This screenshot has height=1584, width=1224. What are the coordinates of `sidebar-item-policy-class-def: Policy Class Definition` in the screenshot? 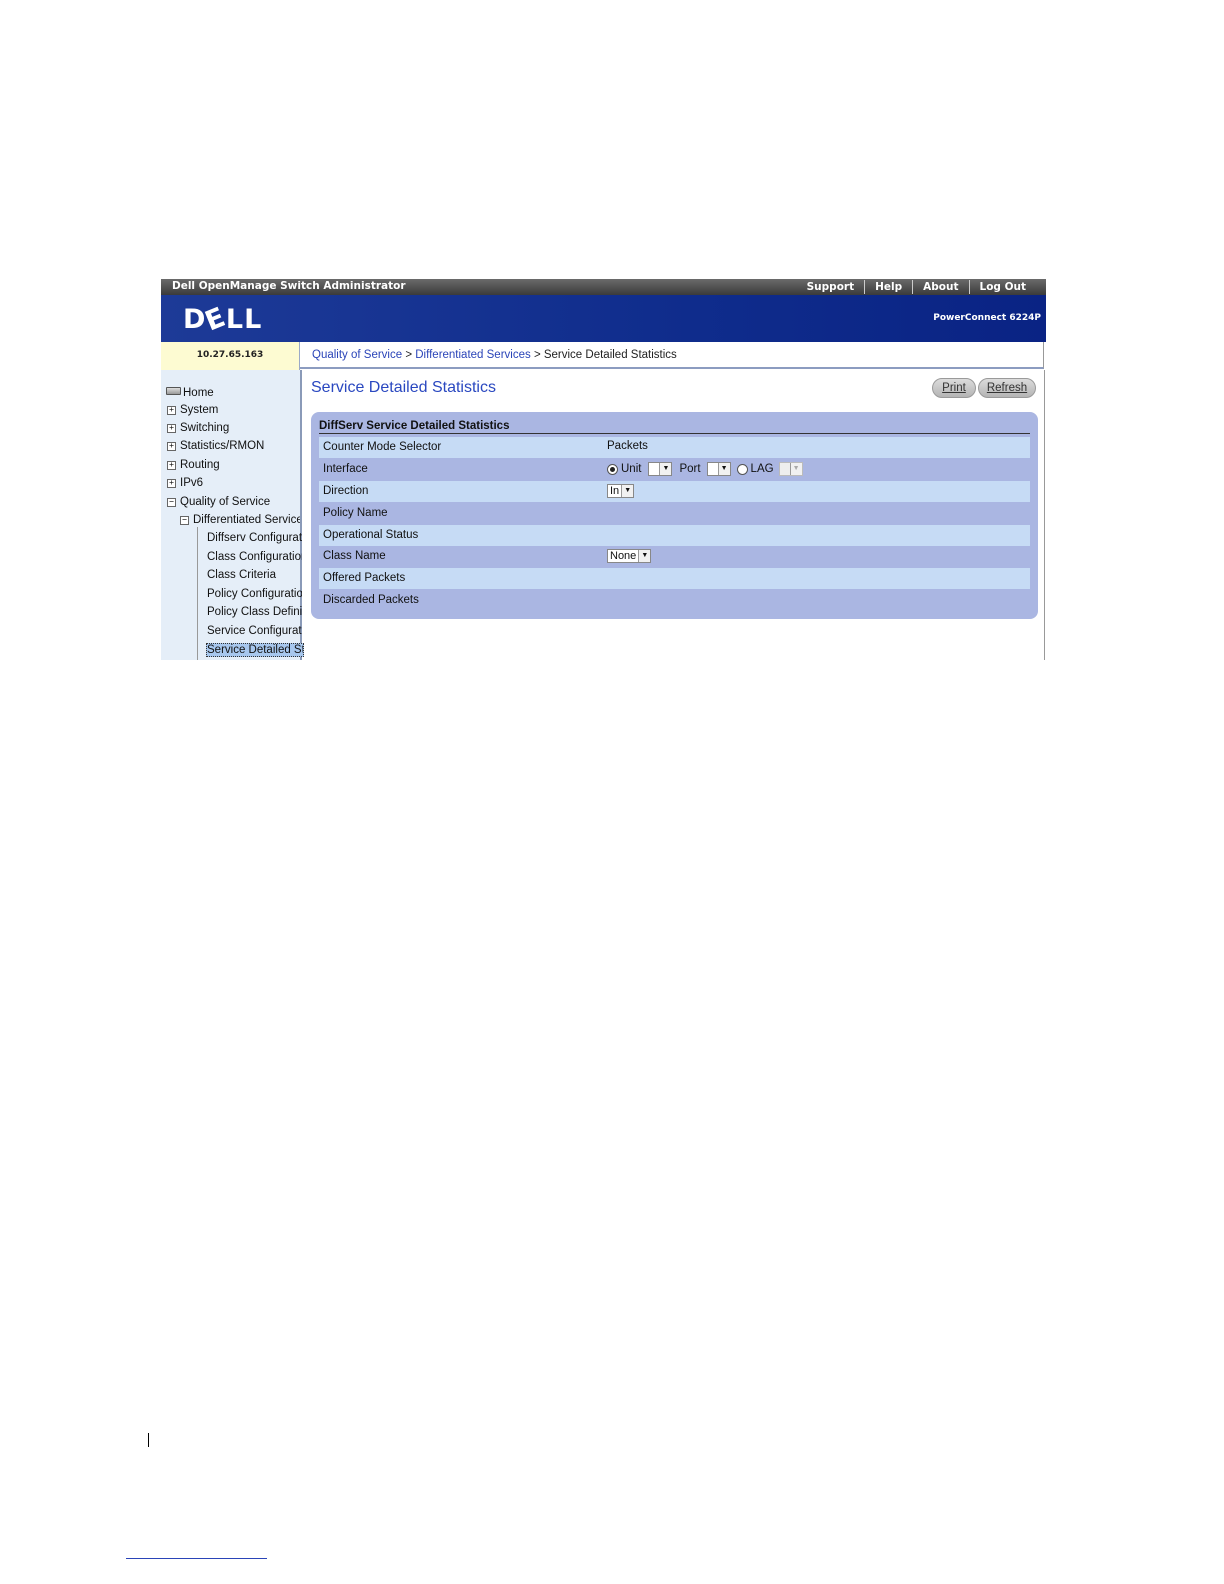 It's located at (254, 612).